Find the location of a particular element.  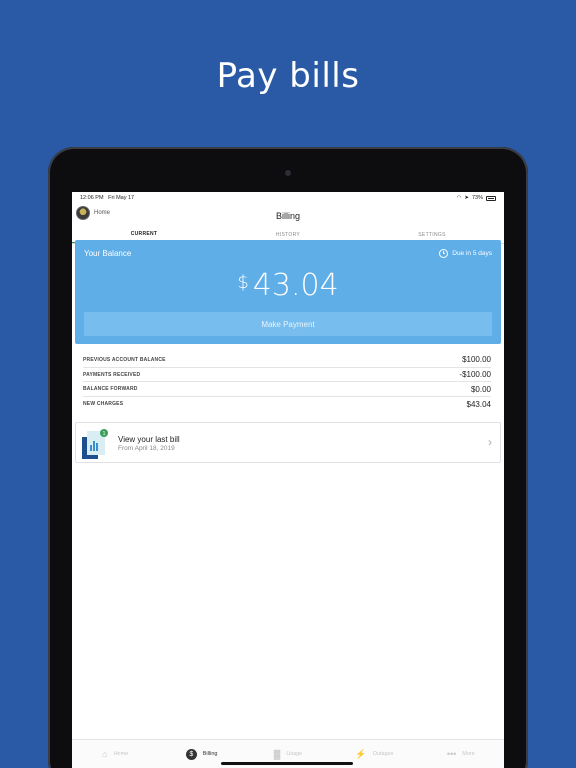

summary-row: PREVIOUS ACCOUNT BALANCE $100.00 is located at coordinates (287, 360).